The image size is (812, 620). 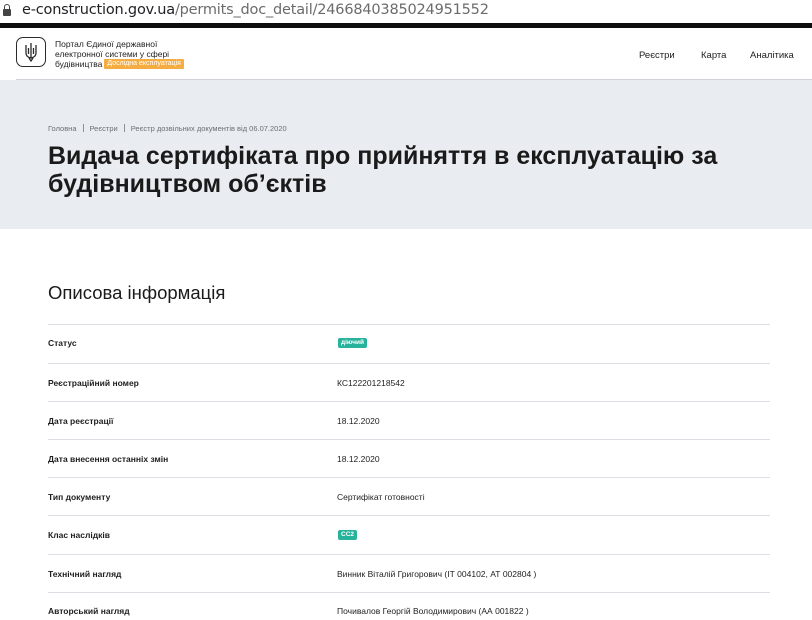 What do you see at coordinates (112, 54) in the screenshot?
I see `portal-name-line: електронної системи у сфері` at bounding box center [112, 54].